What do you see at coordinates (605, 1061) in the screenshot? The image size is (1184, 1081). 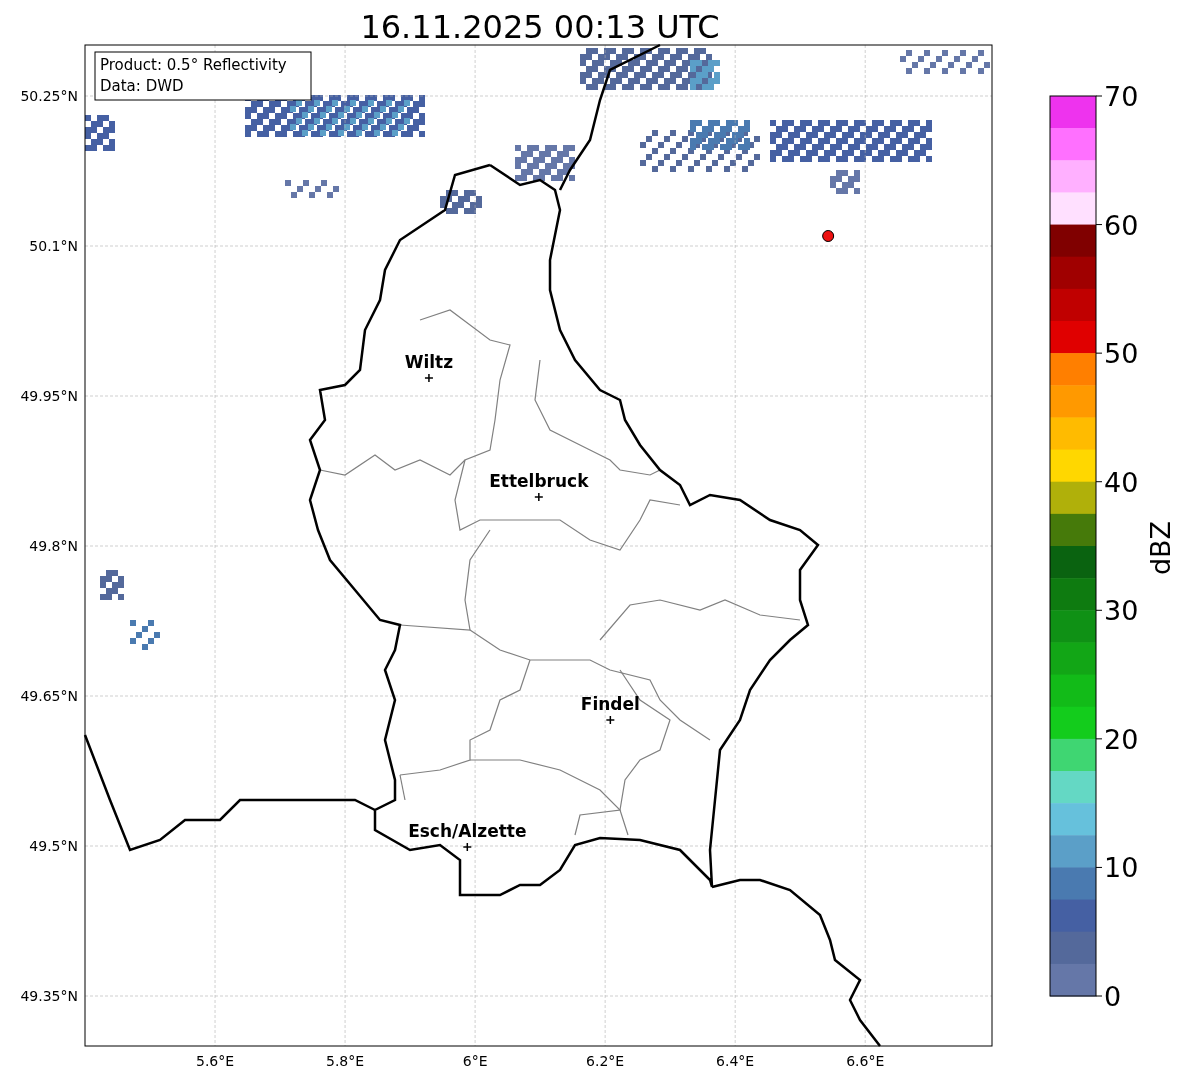 I see `tick-label: 6.2°E` at bounding box center [605, 1061].